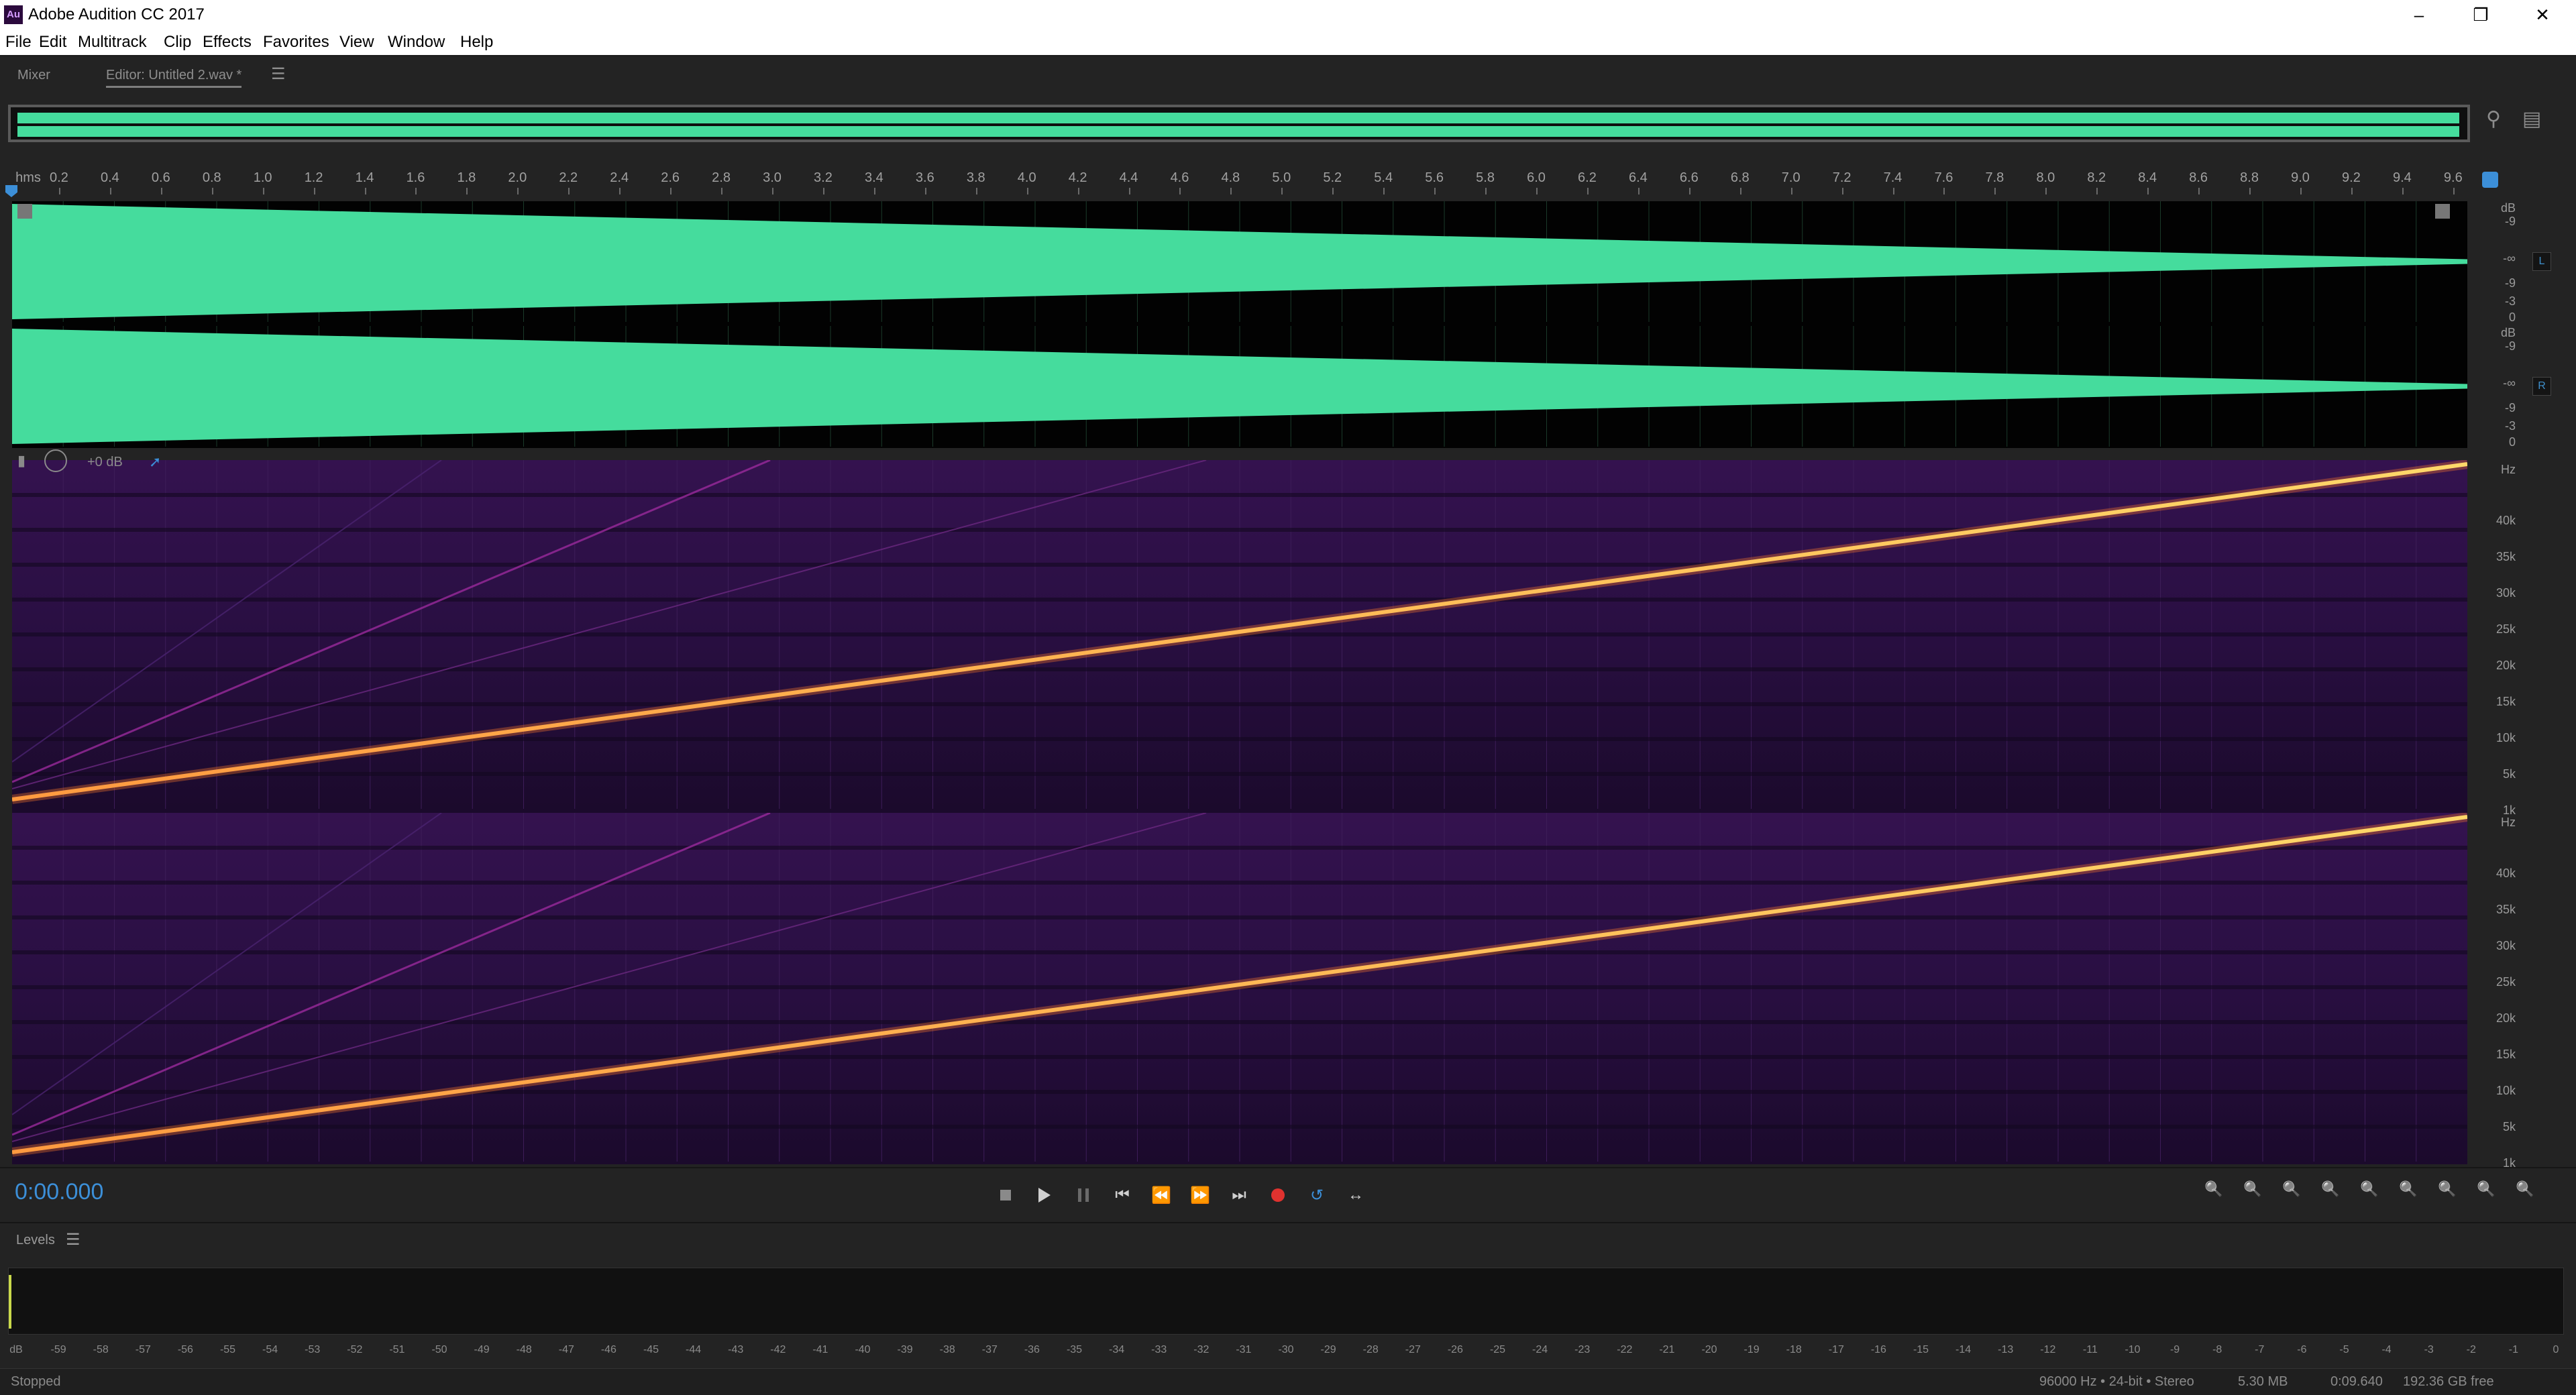 The width and height of the screenshot is (2576, 1395). I want to click on level-meter, so click(1286, 1301).